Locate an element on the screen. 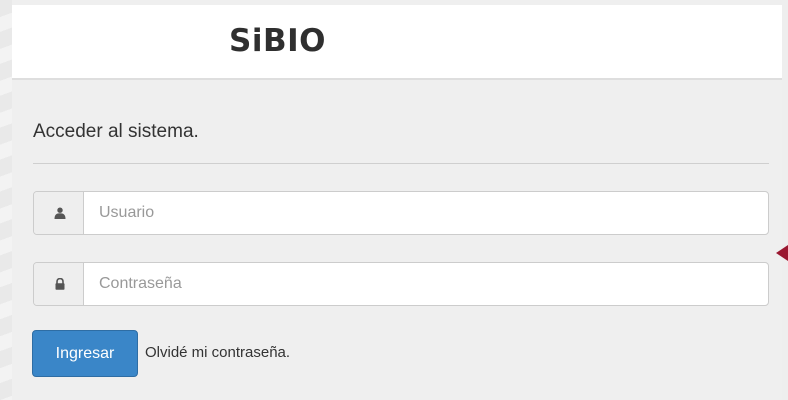 The width and height of the screenshot is (788, 400). username-field is located at coordinates (426, 213).